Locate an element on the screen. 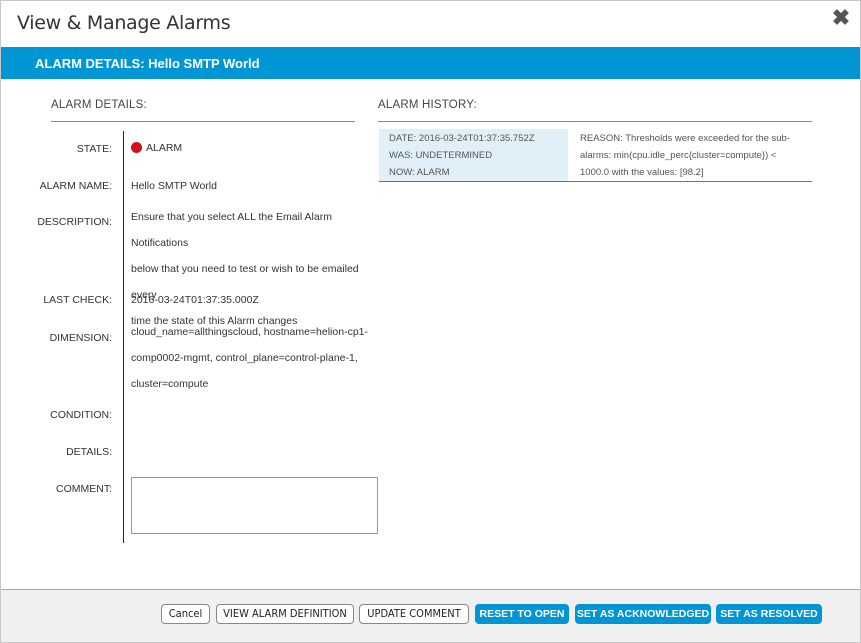 The width and height of the screenshot is (861, 643). last-check-label: LAST CHECK: is located at coordinates (77, 300).